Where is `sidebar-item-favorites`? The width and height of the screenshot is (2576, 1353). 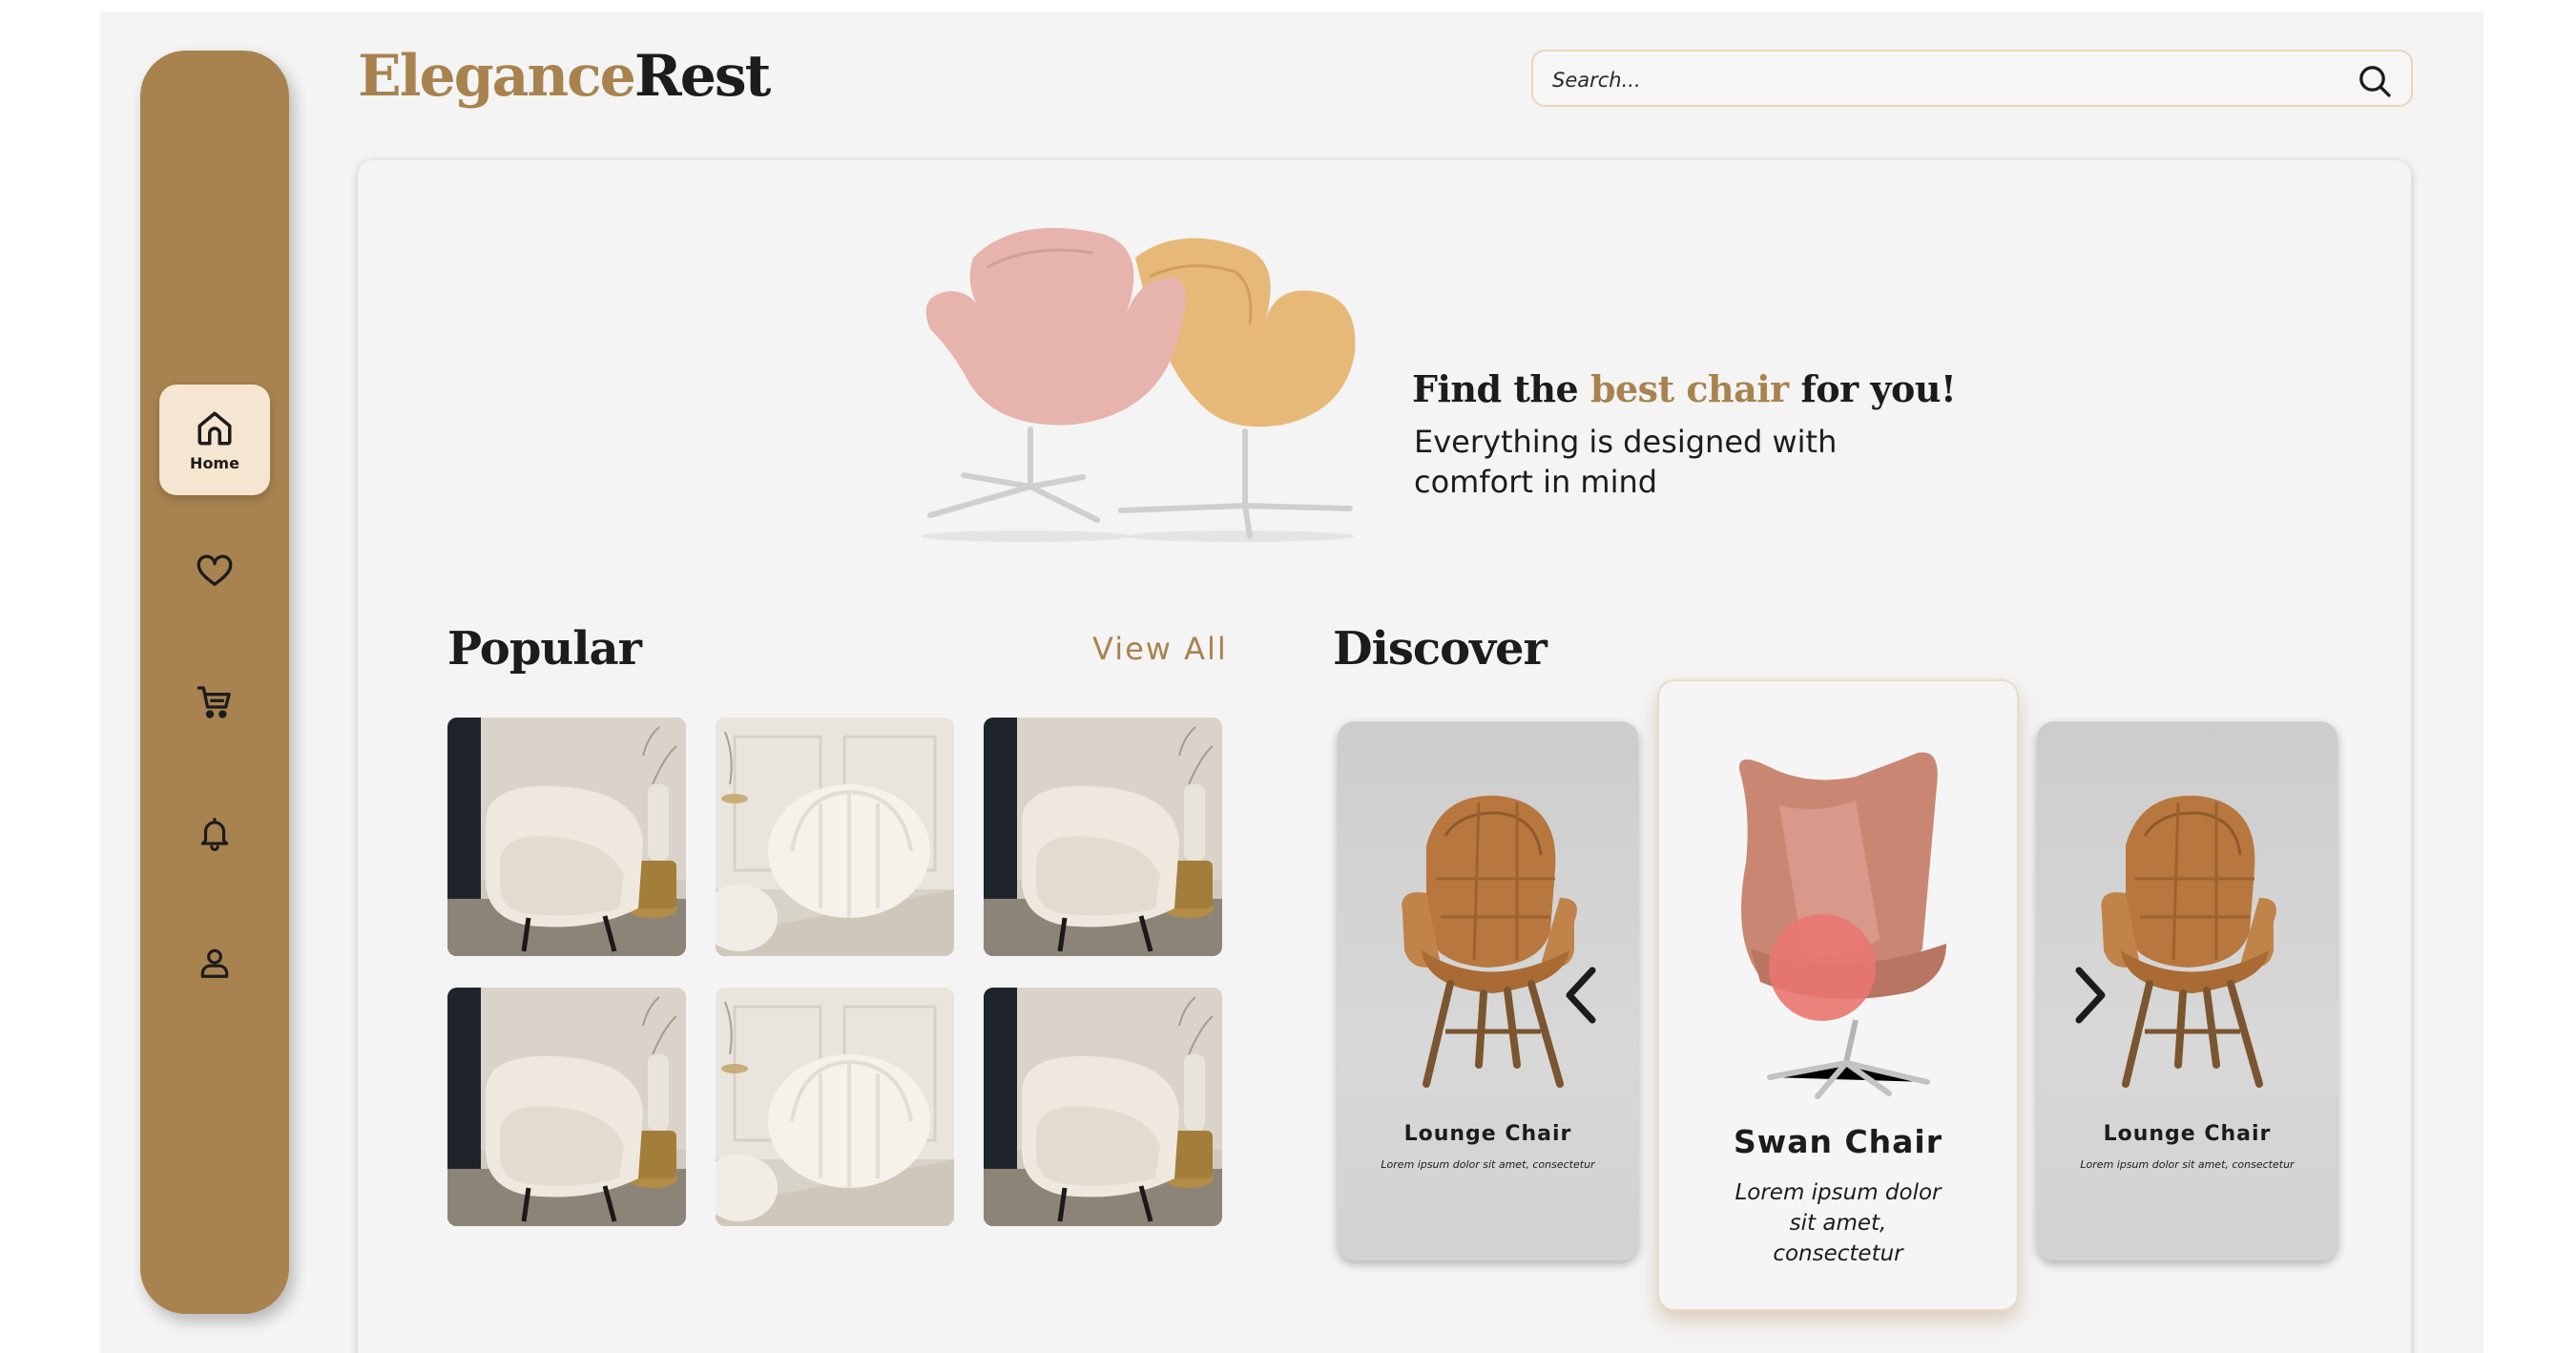
sidebar-item-favorites is located at coordinates (214, 571).